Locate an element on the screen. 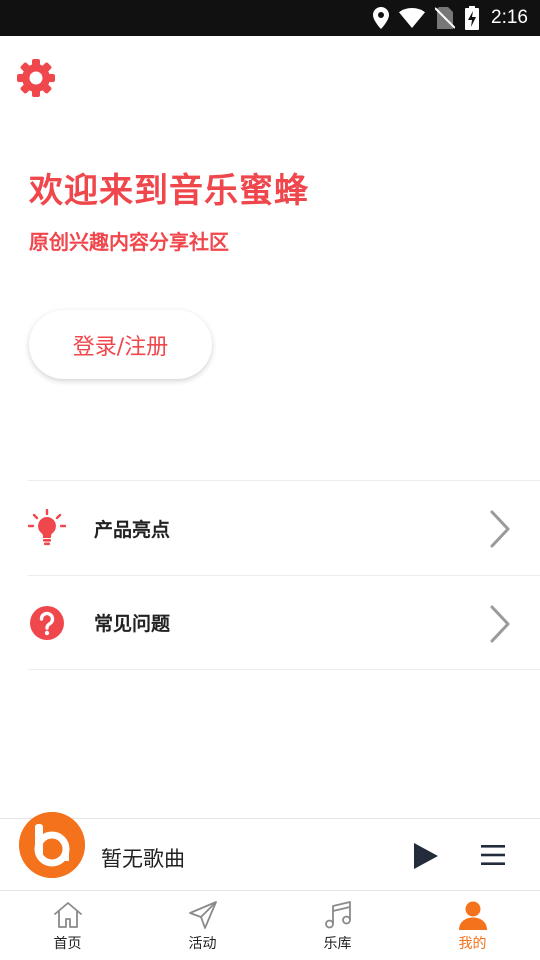  player-song-title: 暂无歌曲 is located at coordinates (143, 859).